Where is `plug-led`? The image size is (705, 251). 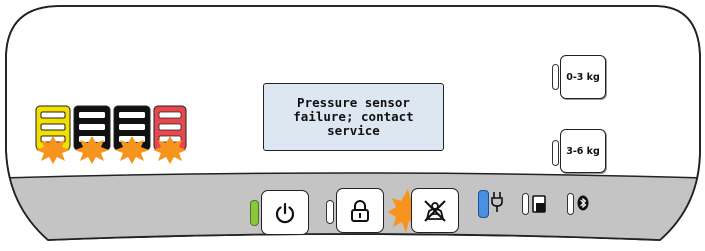
plug-led is located at coordinates (483, 204).